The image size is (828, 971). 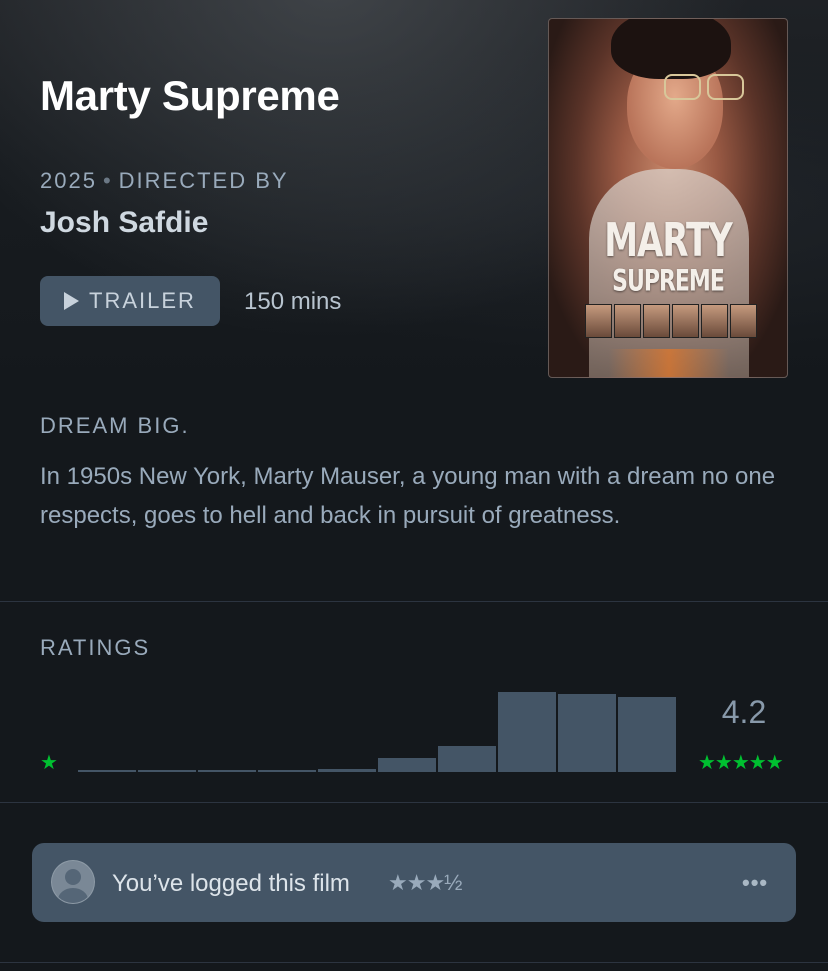 What do you see at coordinates (741, 763) in the screenshot?
I see `max-rating-stars-icon: ★★★★★` at bounding box center [741, 763].